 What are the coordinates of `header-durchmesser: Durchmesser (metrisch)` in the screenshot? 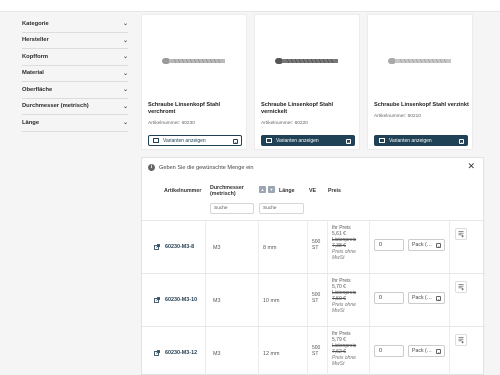 It's located at (227, 191).